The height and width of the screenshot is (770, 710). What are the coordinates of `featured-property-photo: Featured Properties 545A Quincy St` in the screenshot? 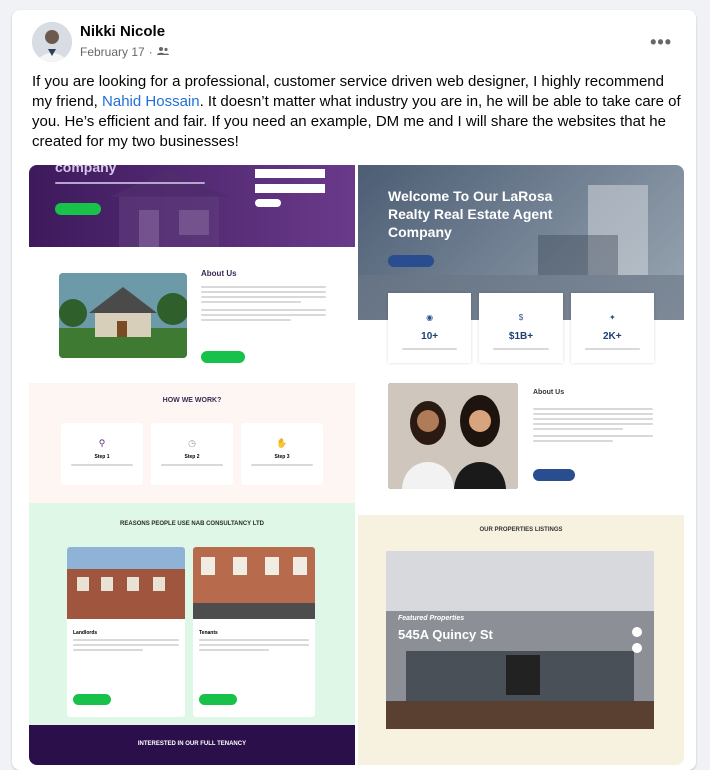 It's located at (520, 640).